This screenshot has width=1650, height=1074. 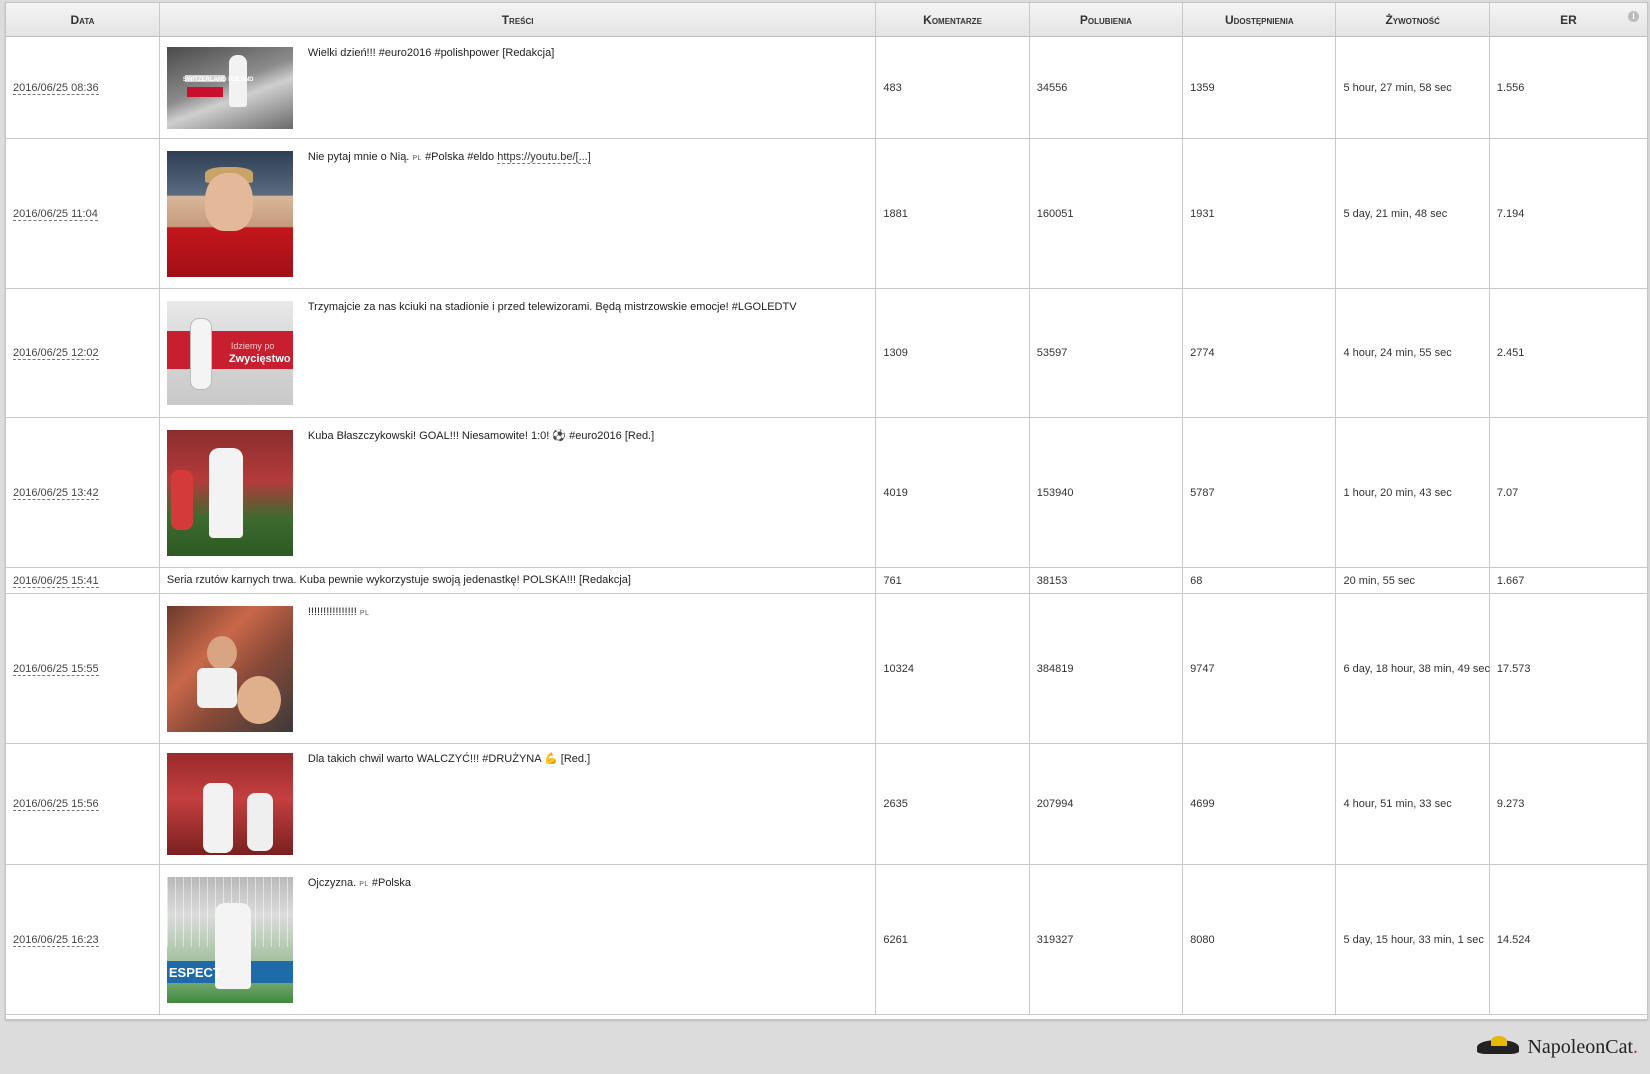 What do you see at coordinates (56, 940) in the screenshot?
I see `post-date-link: 2016/06/25 16:23` at bounding box center [56, 940].